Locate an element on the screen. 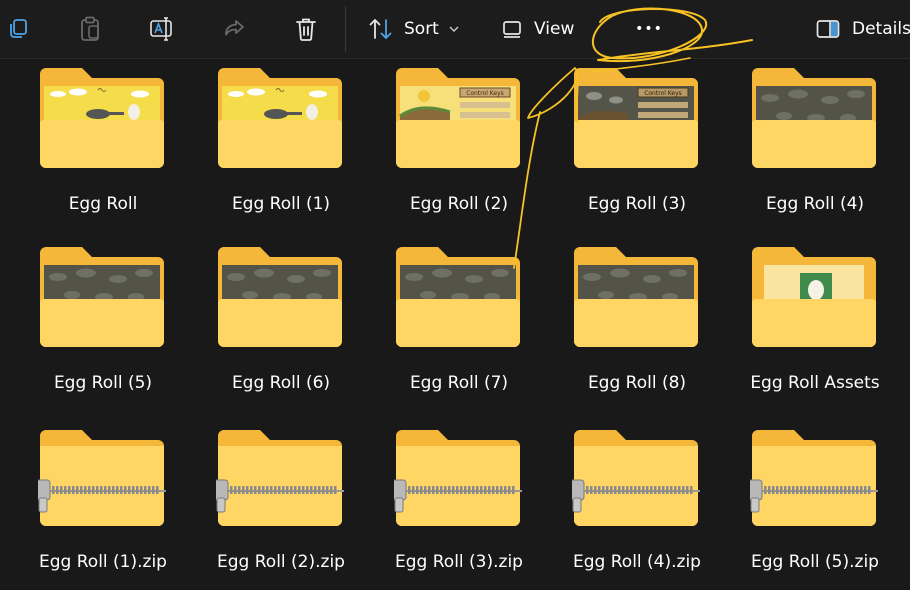 The width and height of the screenshot is (910, 590). command-bar: Sort View ••• Details is located at coordinates (455, 29).